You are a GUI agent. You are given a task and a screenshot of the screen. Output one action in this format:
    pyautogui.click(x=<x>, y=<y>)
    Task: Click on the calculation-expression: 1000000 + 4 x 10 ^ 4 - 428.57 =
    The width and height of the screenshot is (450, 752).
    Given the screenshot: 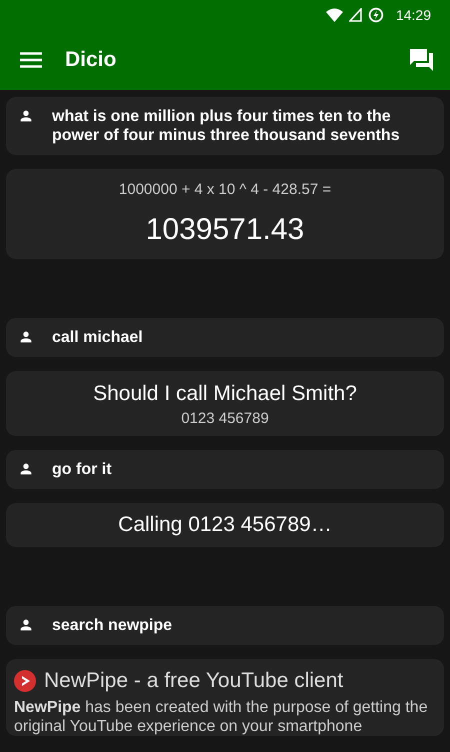 What is the action you would take?
    pyautogui.click(x=225, y=189)
    